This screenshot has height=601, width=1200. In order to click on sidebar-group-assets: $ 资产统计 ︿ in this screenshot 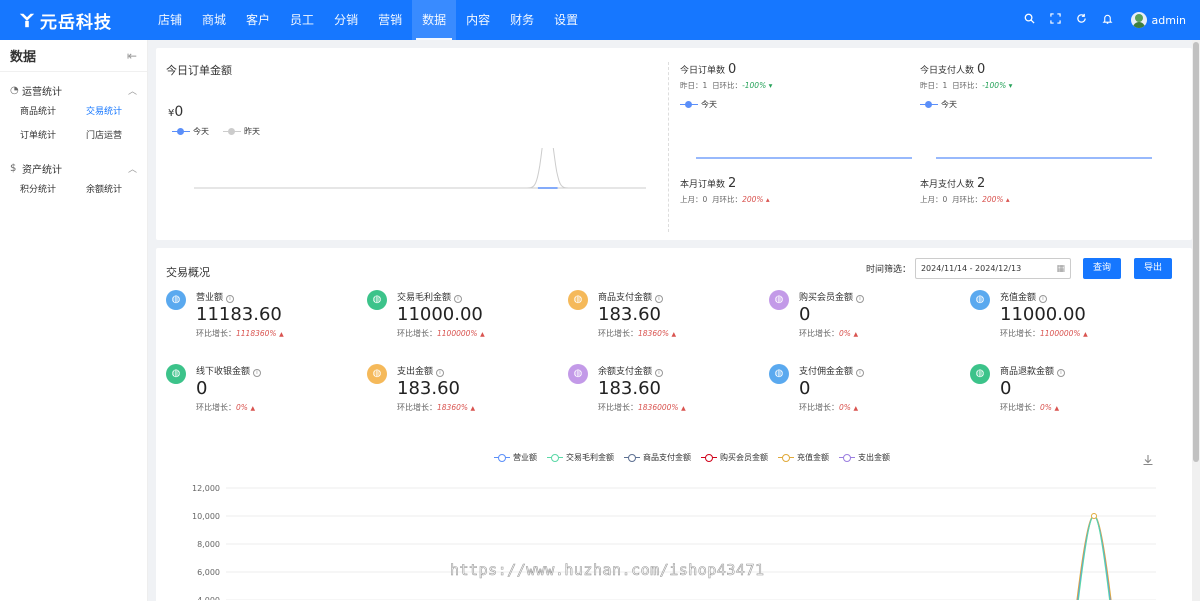, I will do `click(73, 168)`.